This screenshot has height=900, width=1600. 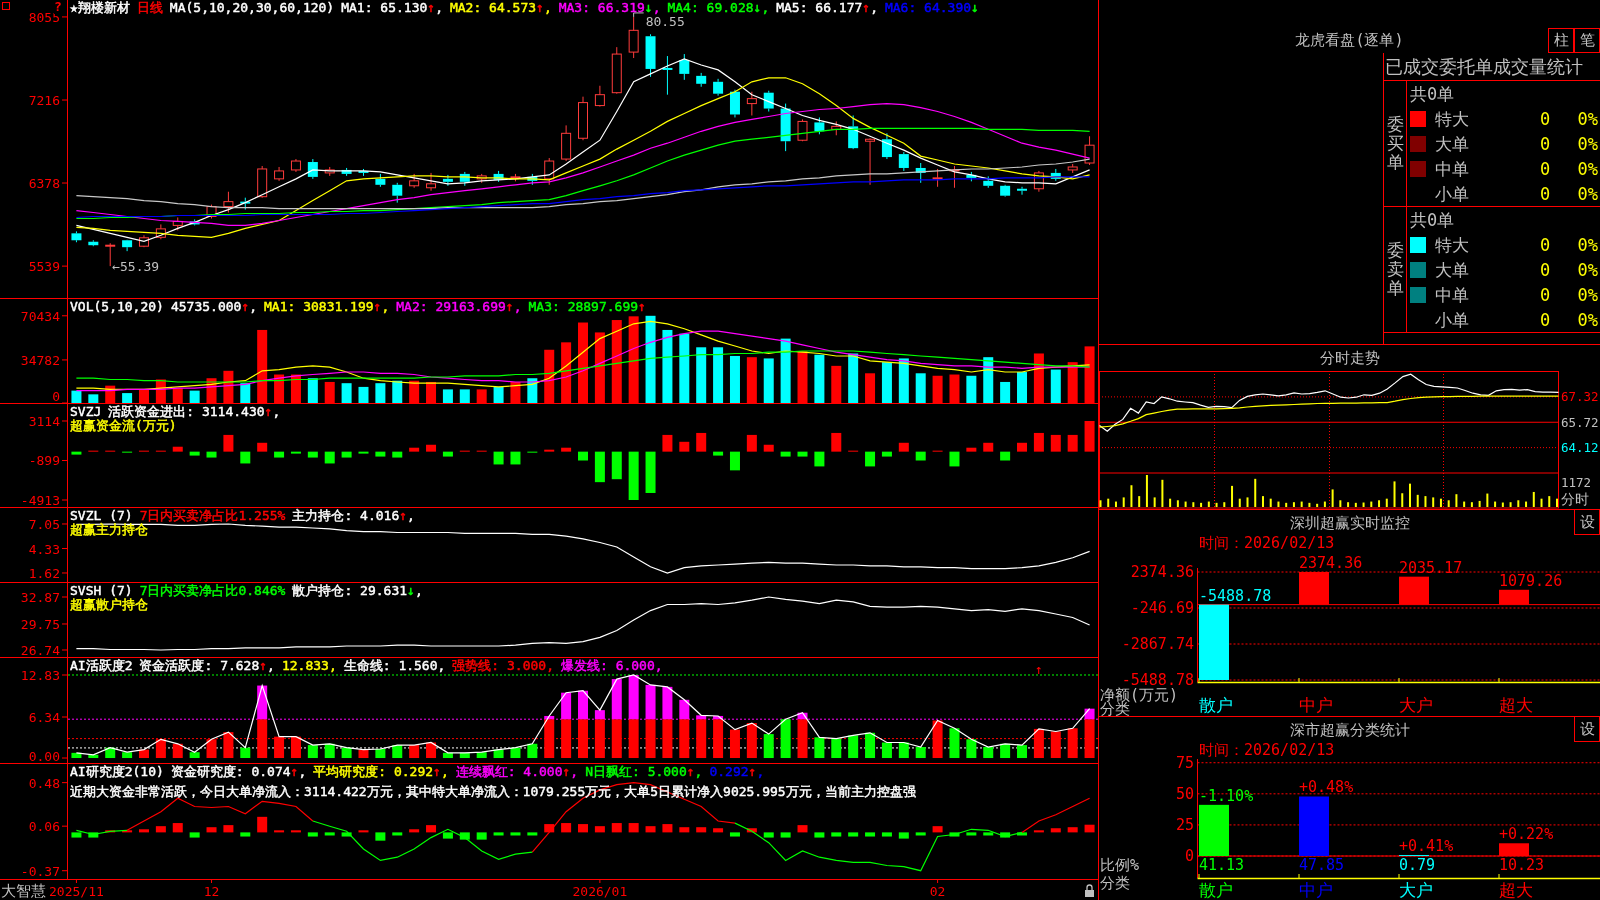 I want to click on axis-label: 6378, so click(x=44, y=183).